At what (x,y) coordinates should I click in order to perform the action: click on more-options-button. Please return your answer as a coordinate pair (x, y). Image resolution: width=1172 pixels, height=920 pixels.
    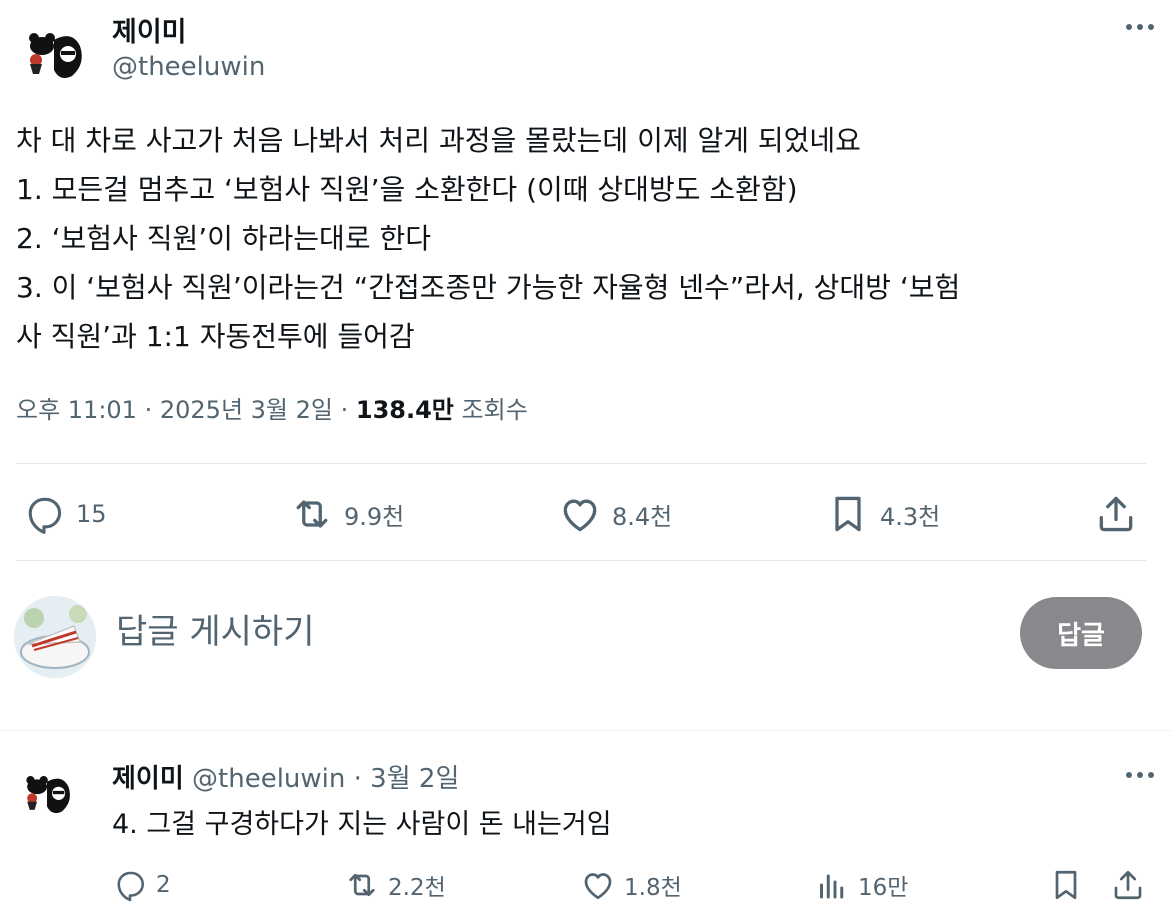
    Looking at the image, I should click on (1140, 27).